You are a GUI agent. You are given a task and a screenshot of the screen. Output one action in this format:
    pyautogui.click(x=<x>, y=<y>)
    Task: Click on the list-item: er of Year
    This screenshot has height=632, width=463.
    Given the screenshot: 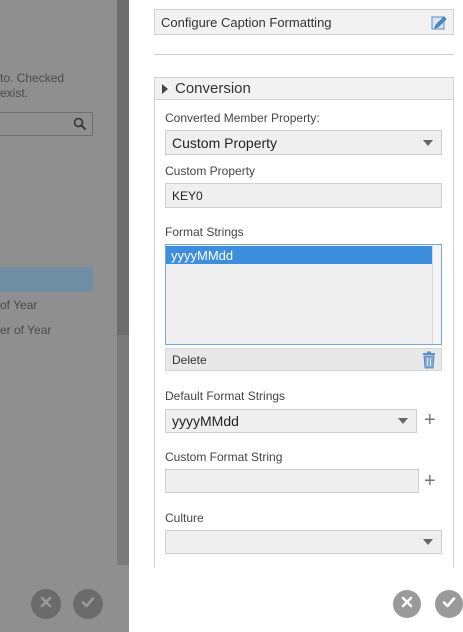 What is the action you would take?
    pyautogui.click(x=25, y=330)
    